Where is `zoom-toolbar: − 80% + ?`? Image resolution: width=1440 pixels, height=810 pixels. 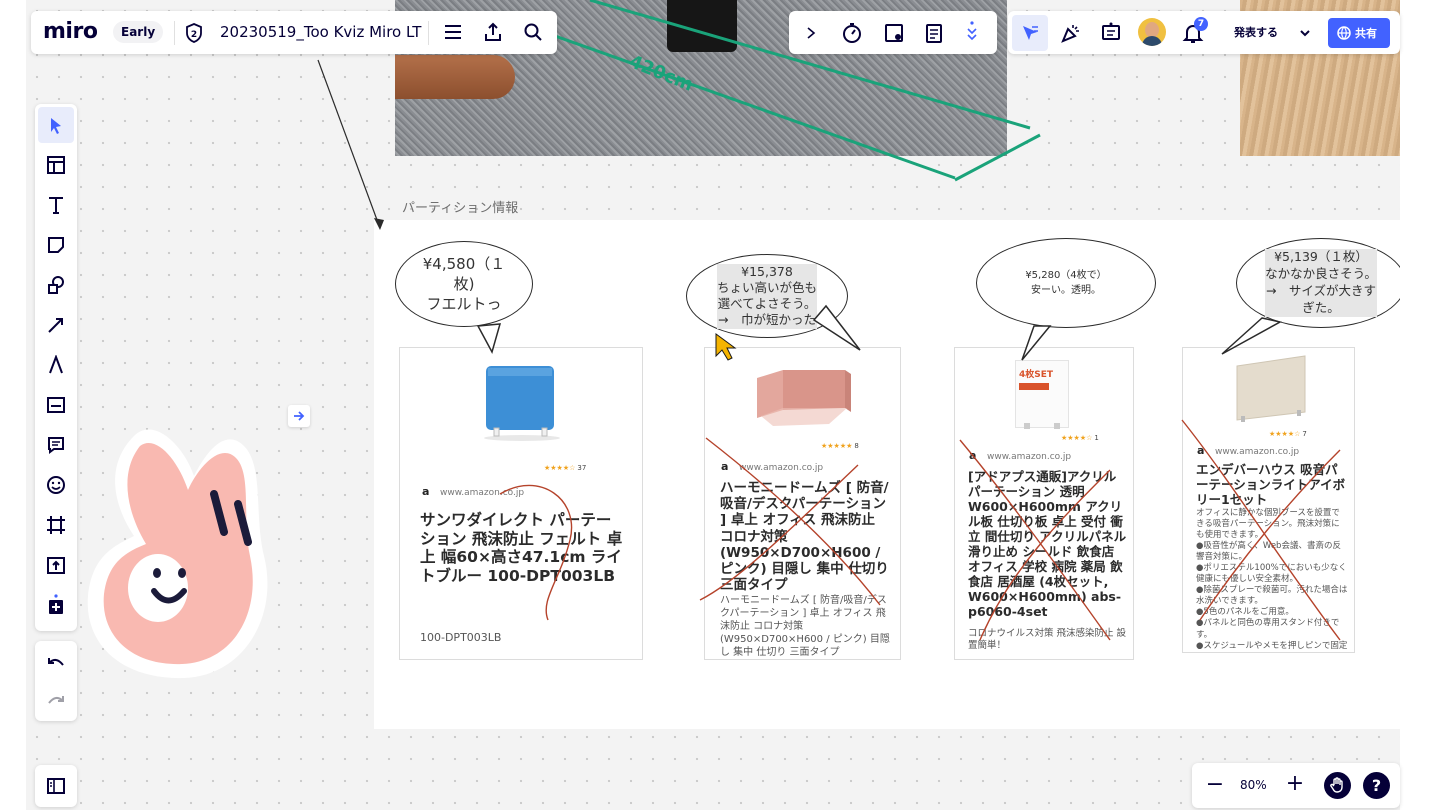 zoom-toolbar: − 80% + ? is located at coordinates (1296, 785).